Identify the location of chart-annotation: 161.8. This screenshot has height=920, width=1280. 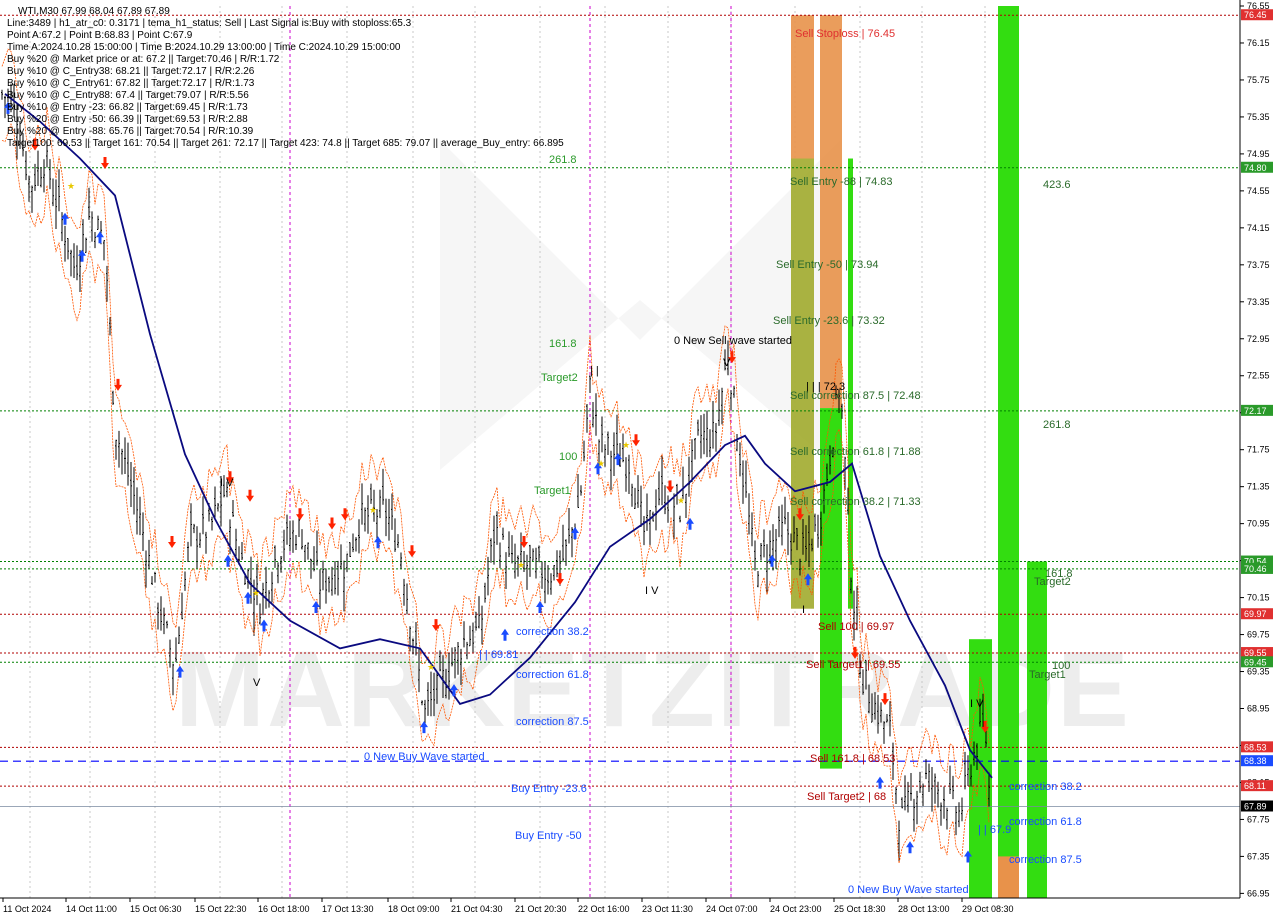
(563, 344).